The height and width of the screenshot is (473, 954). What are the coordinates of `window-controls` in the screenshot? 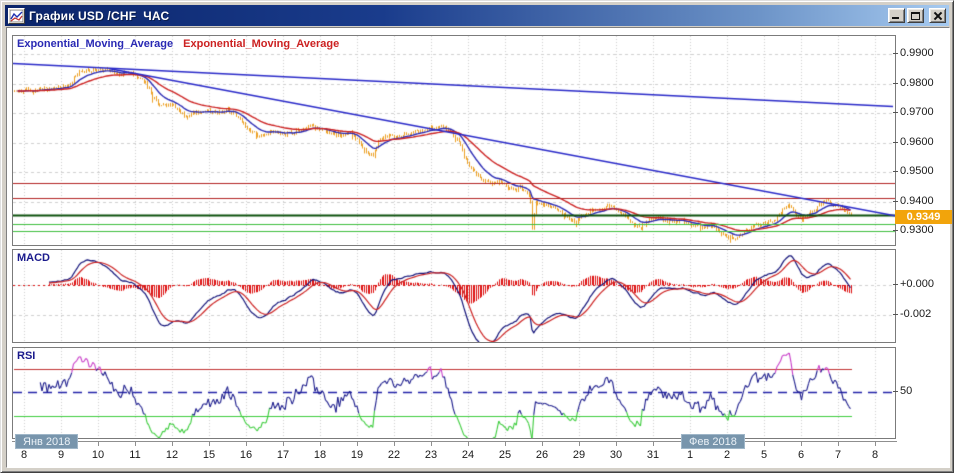 It's located at (917, 15).